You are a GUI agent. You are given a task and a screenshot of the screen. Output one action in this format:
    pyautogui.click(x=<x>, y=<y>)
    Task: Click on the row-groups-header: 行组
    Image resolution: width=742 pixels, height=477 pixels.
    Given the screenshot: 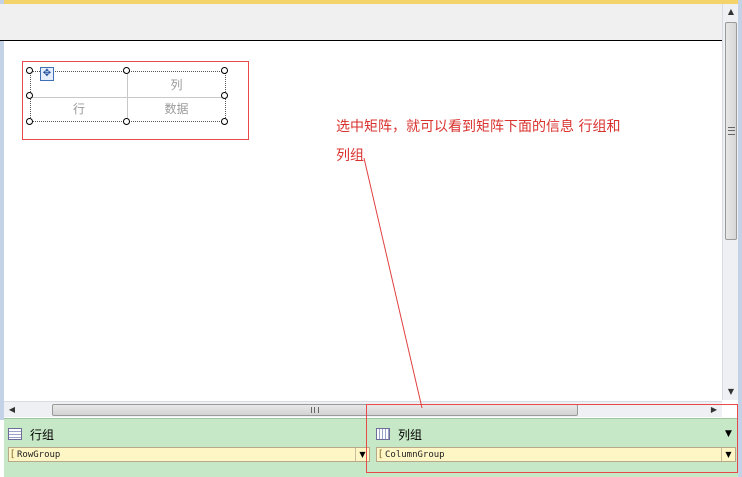 What is the action you would take?
    pyautogui.click(x=31, y=434)
    